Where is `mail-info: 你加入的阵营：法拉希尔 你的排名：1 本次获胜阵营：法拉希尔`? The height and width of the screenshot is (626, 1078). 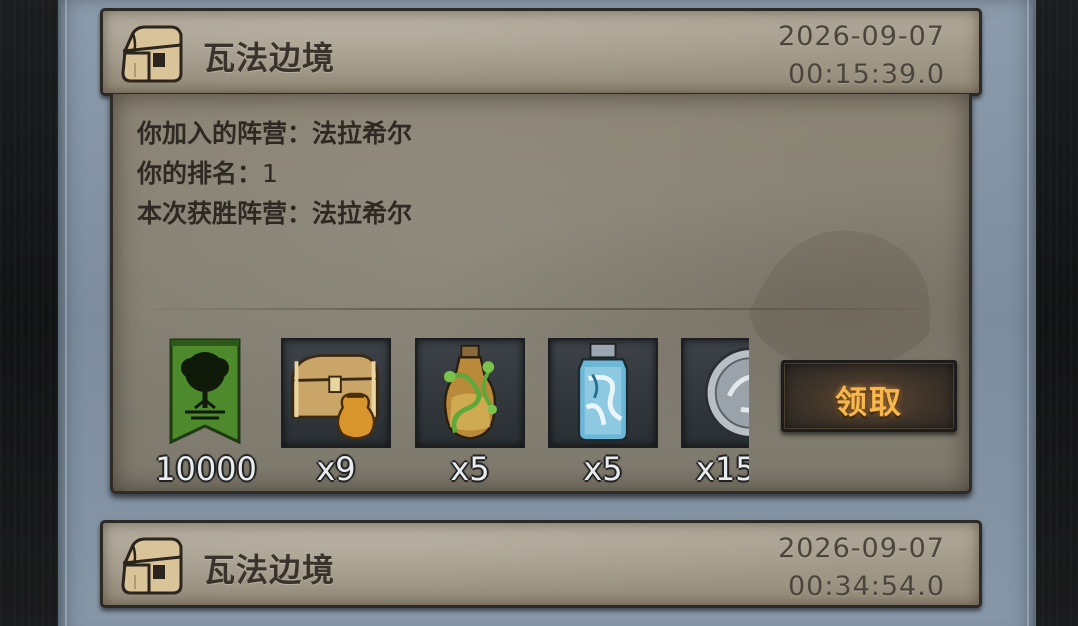
mail-info: 你加入的阵营：法拉希尔 你的排名：1 本次获胜阵营：法拉希尔 is located at coordinates (274, 174).